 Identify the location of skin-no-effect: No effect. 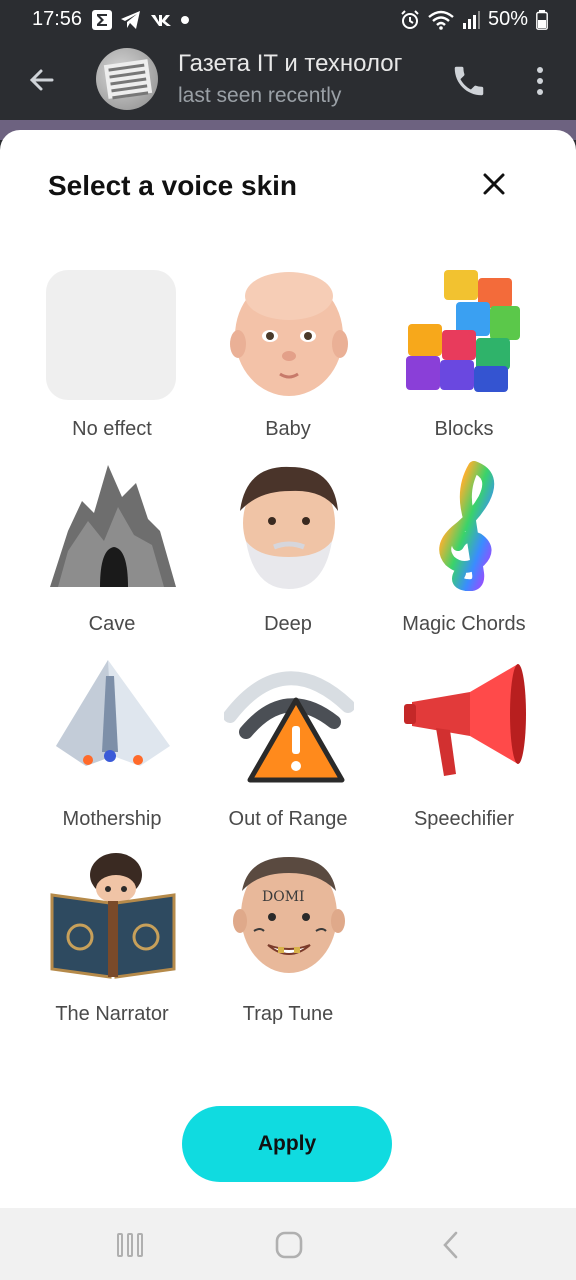
(112, 361).